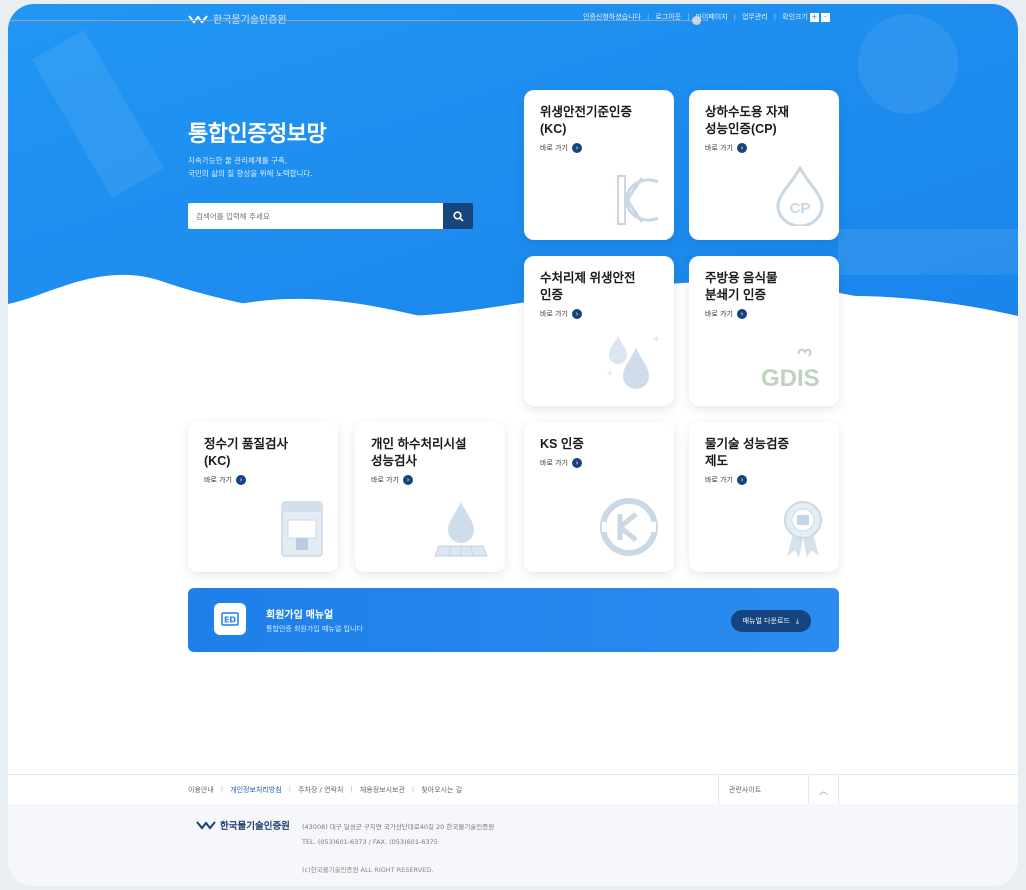 This screenshot has width=1026, height=890. What do you see at coordinates (358, 20) in the screenshot?
I see `top-divider-line` at bounding box center [358, 20].